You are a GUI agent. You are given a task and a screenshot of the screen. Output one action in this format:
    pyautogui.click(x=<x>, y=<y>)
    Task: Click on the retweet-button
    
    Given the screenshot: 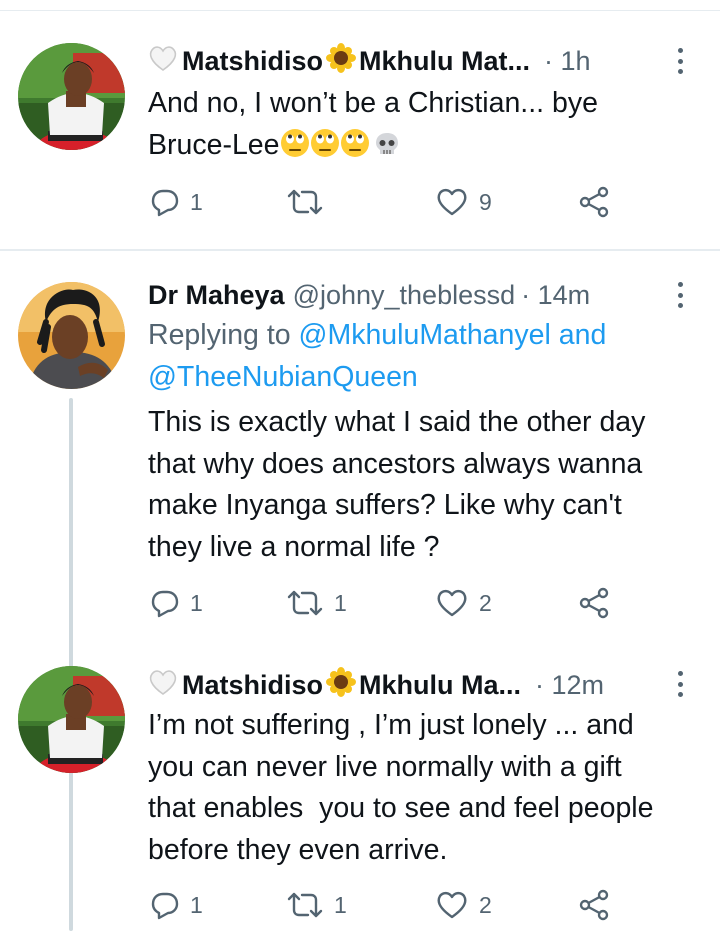 What is the action you would take?
    pyautogui.click(x=310, y=202)
    